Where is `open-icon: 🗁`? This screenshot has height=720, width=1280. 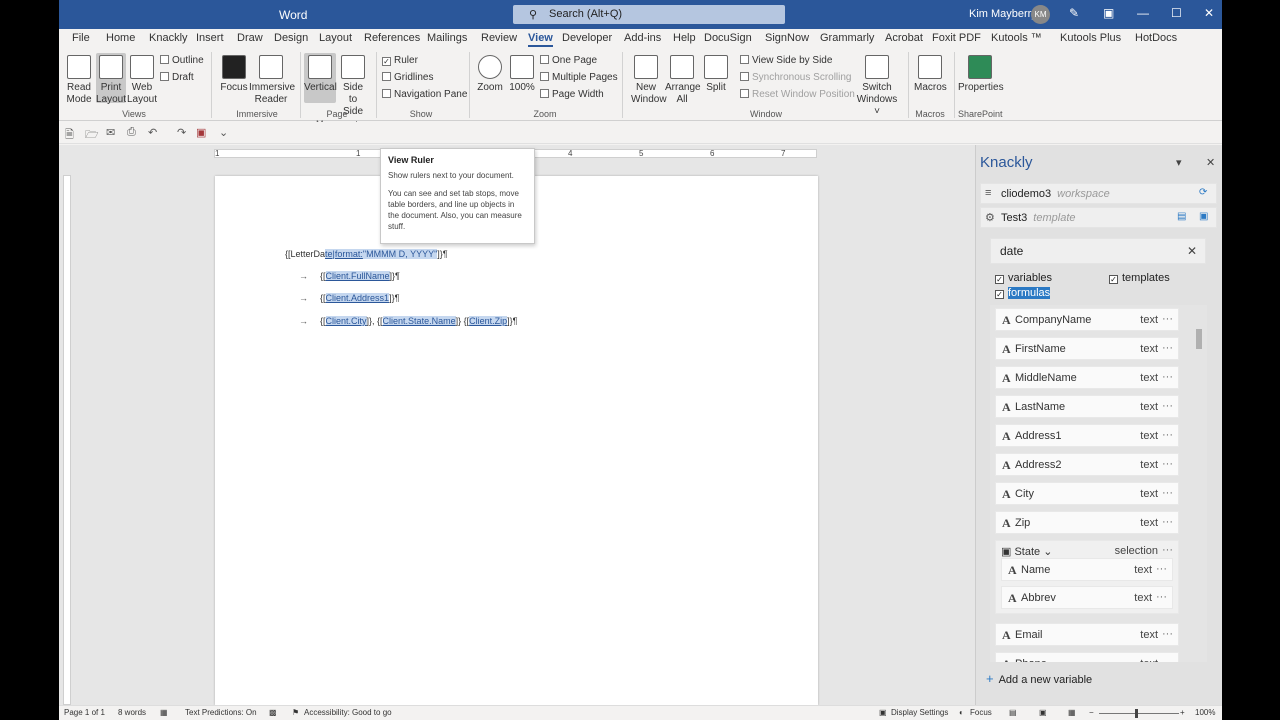
open-icon: 🗁 is located at coordinates (92, 135).